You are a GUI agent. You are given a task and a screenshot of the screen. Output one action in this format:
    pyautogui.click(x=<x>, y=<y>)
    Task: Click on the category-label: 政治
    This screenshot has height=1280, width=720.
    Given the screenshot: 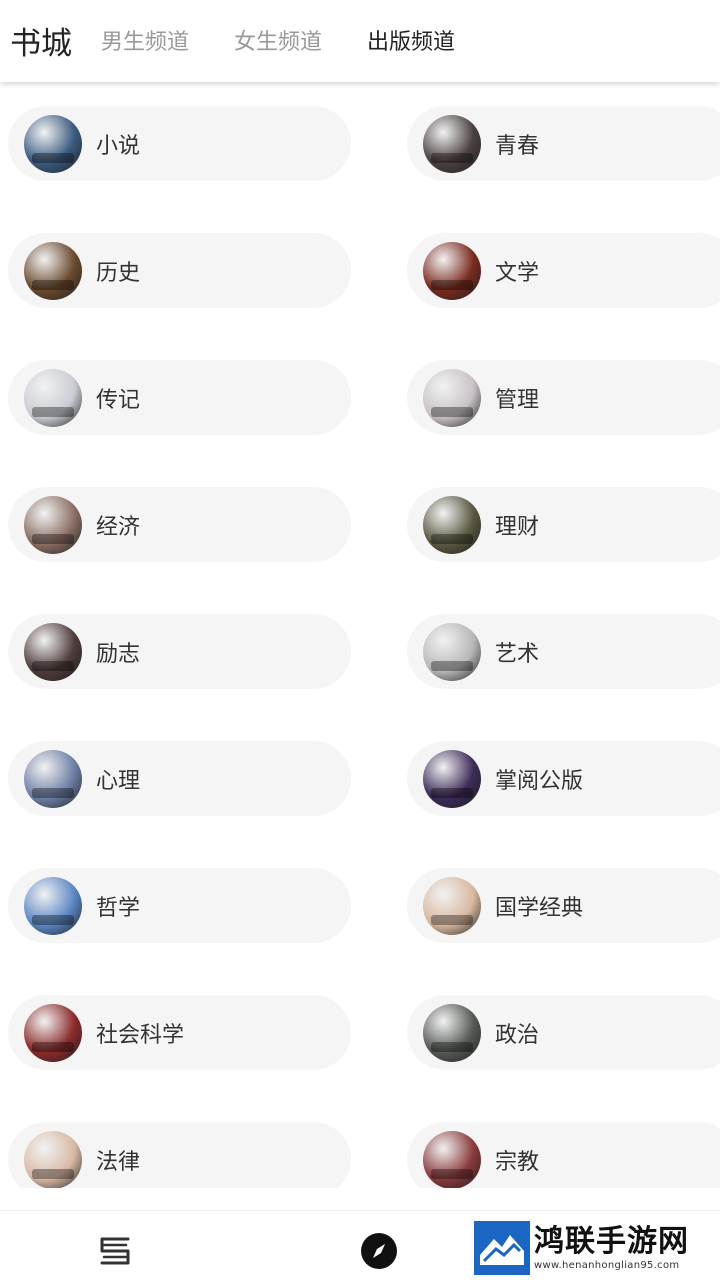 What is the action you would take?
    pyautogui.click(x=517, y=1035)
    